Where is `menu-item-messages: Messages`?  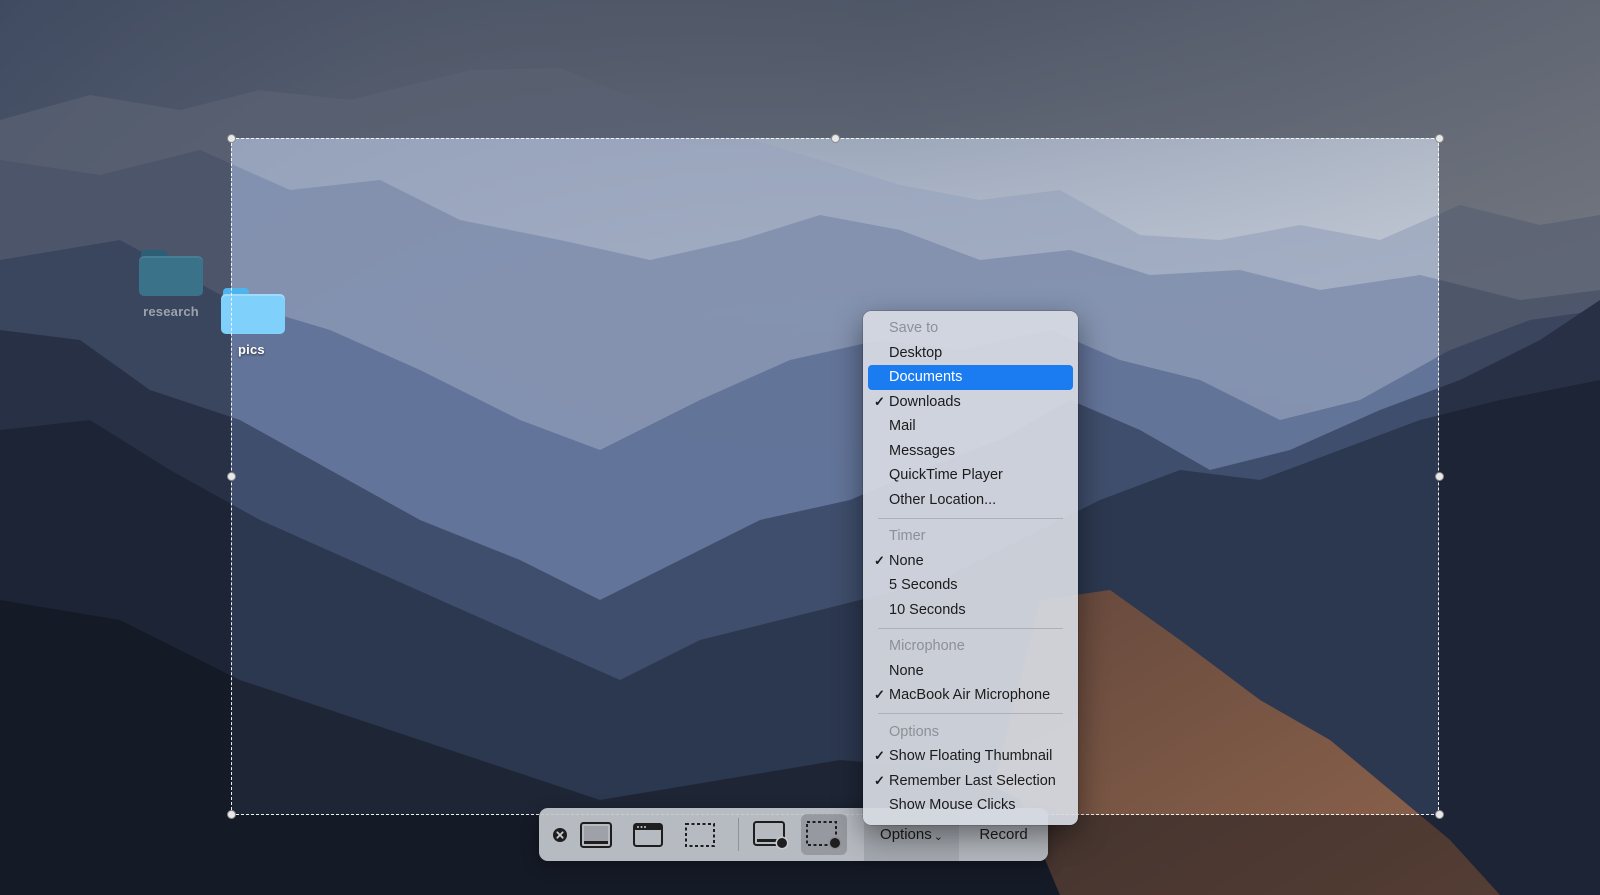 menu-item-messages: Messages is located at coordinates (970, 451).